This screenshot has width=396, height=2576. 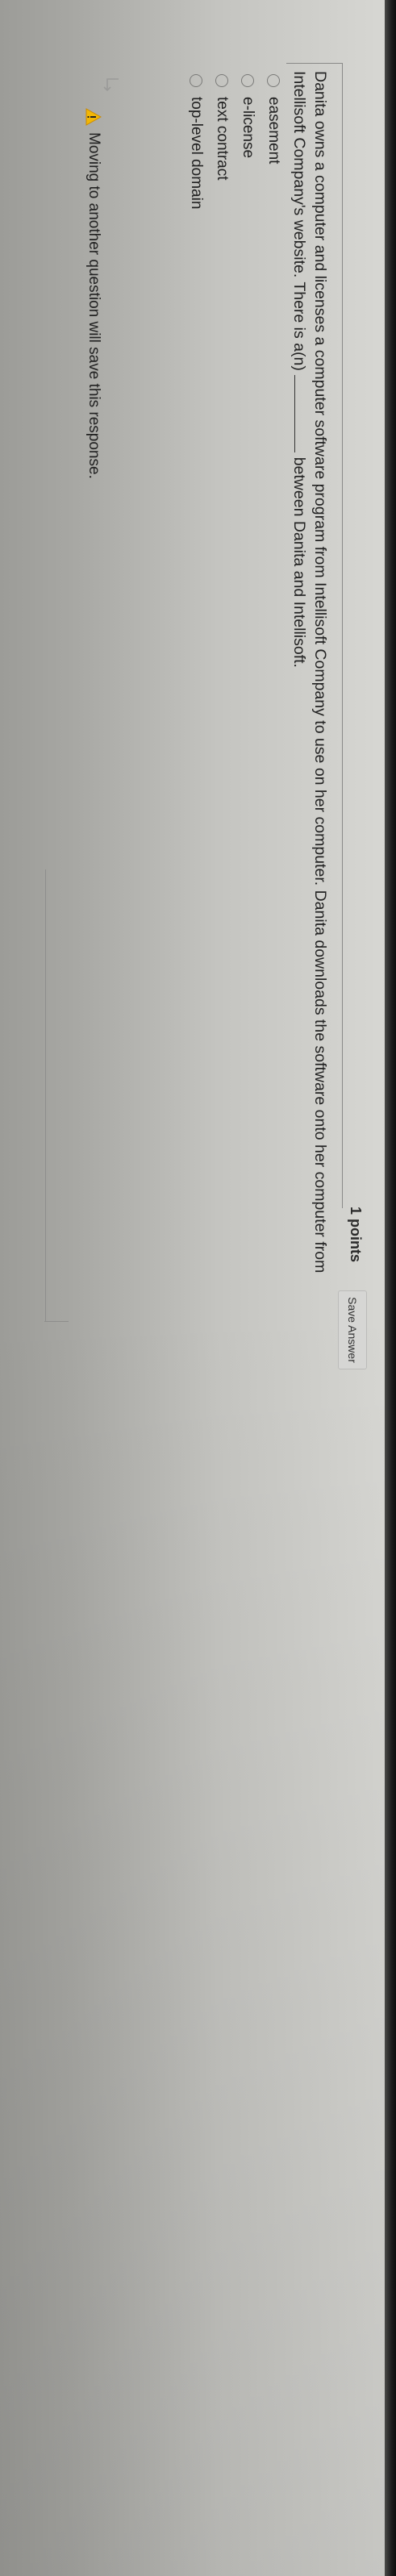 What do you see at coordinates (196, 153) in the screenshot?
I see `option-label: top-level domain` at bounding box center [196, 153].